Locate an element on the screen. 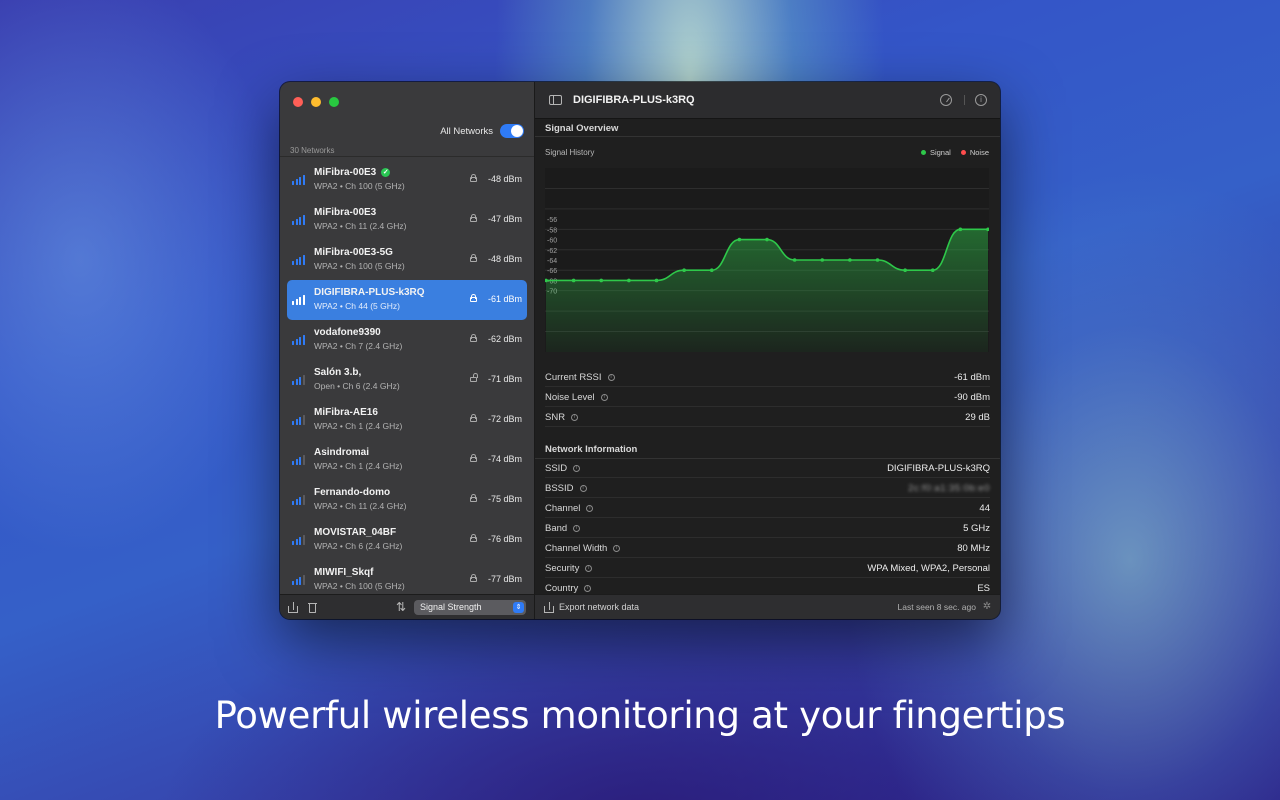 The height and width of the screenshot is (800, 1280). network-details: WPA2 • Ch 6 (2.4 GHz) is located at coordinates (358, 546).